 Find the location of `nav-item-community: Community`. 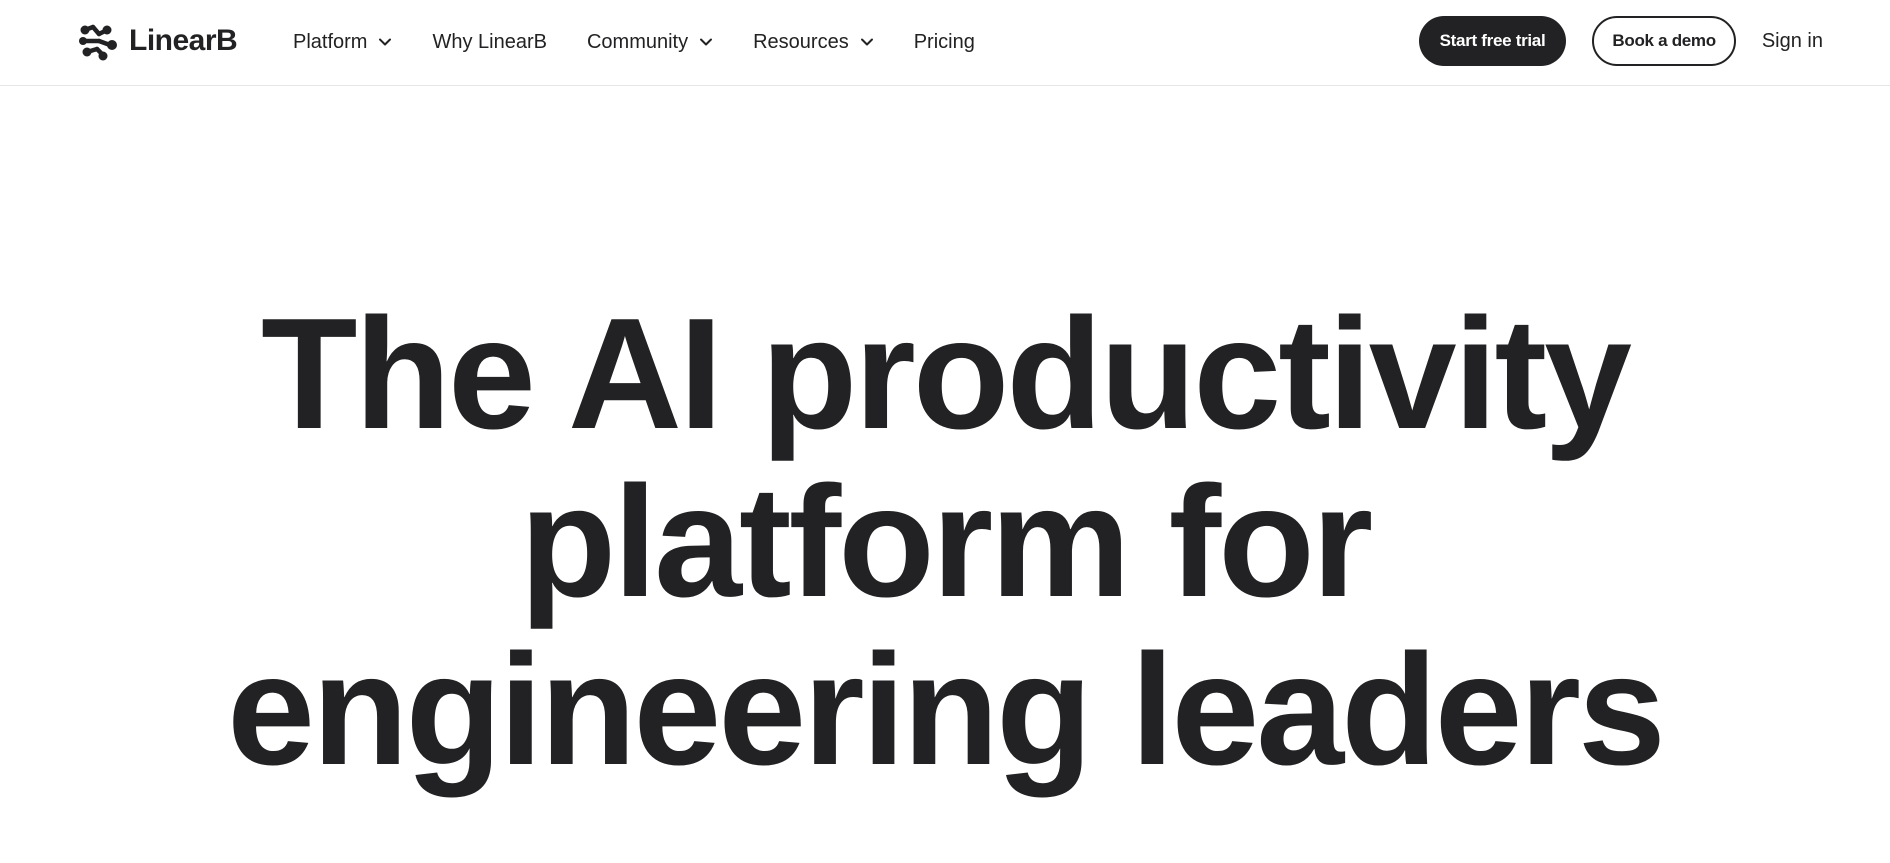

nav-item-community: Community is located at coordinates (650, 42).